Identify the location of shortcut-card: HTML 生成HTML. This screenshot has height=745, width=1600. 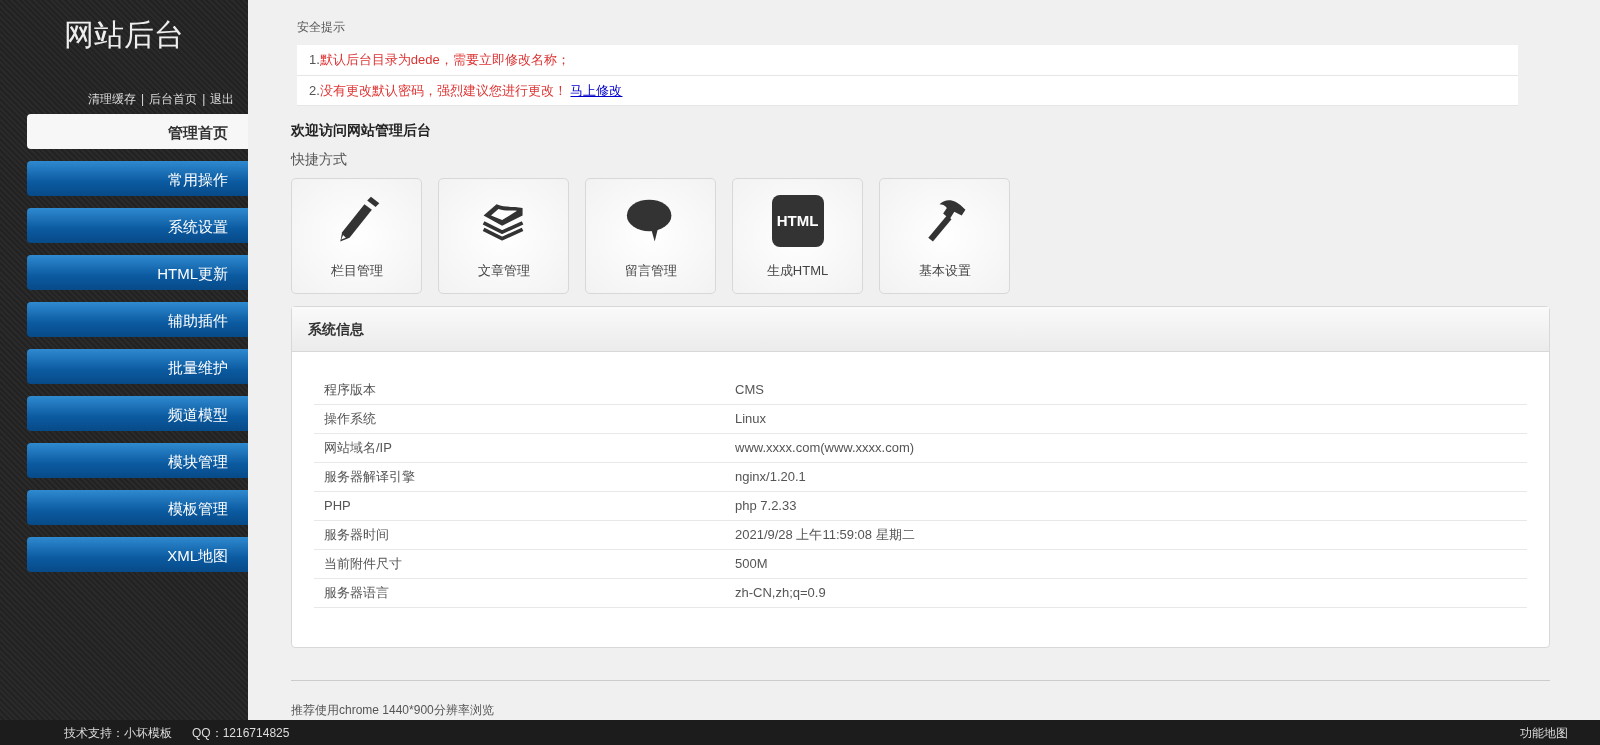
(797, 236).